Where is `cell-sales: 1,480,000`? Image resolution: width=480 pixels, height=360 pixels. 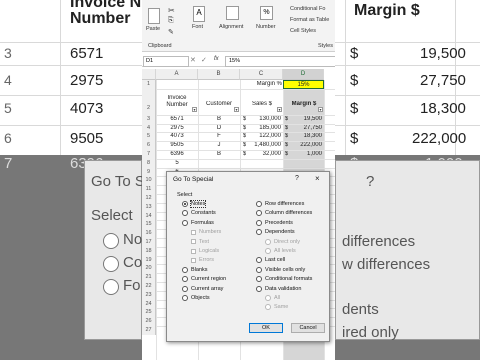
cell-sales: 1,480,000 is located at coordinates (265, 145).